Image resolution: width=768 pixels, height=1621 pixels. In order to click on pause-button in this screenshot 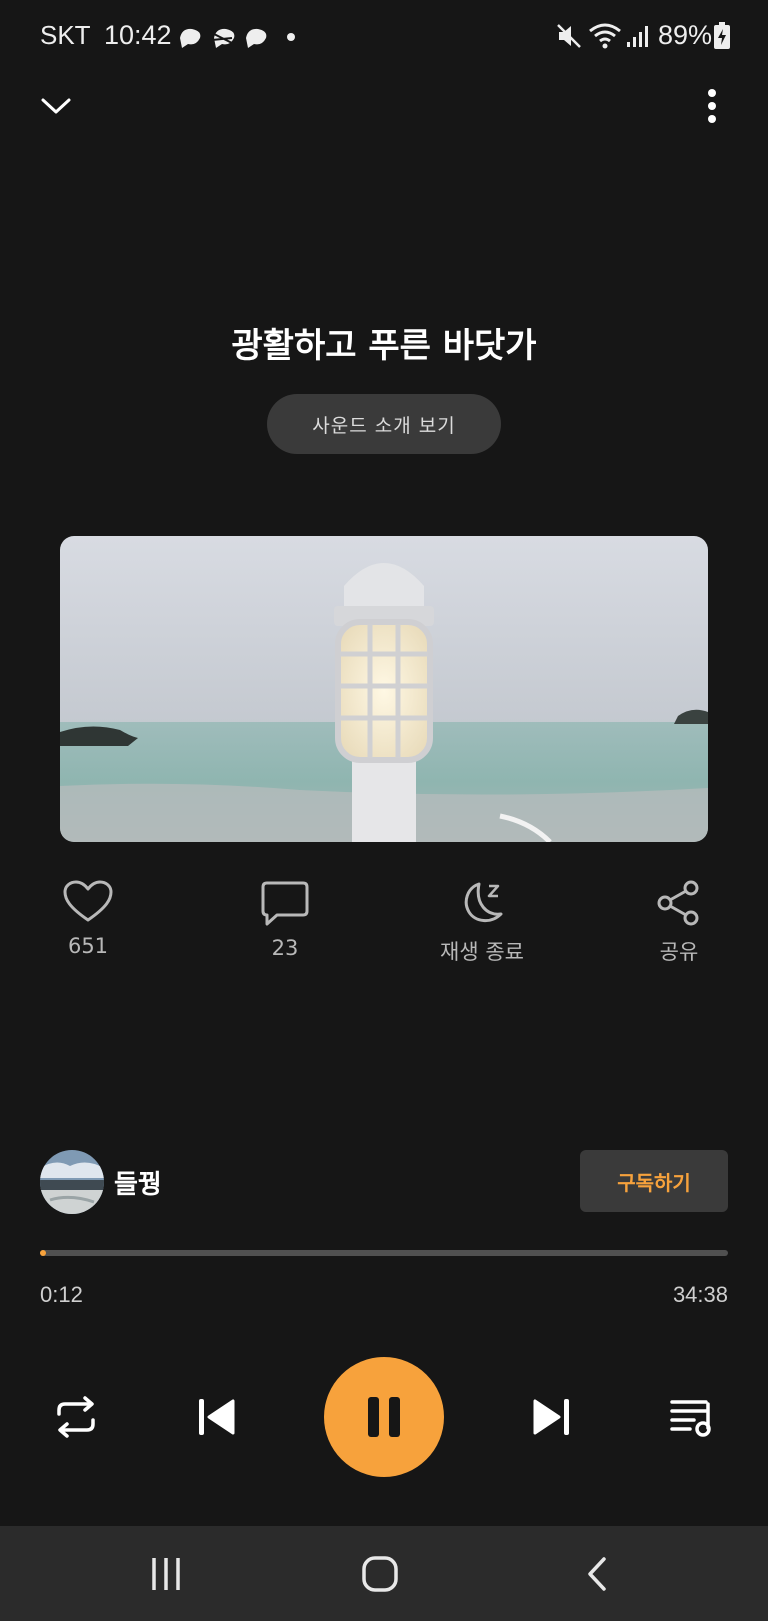, I will do `click(384, 1417)`.